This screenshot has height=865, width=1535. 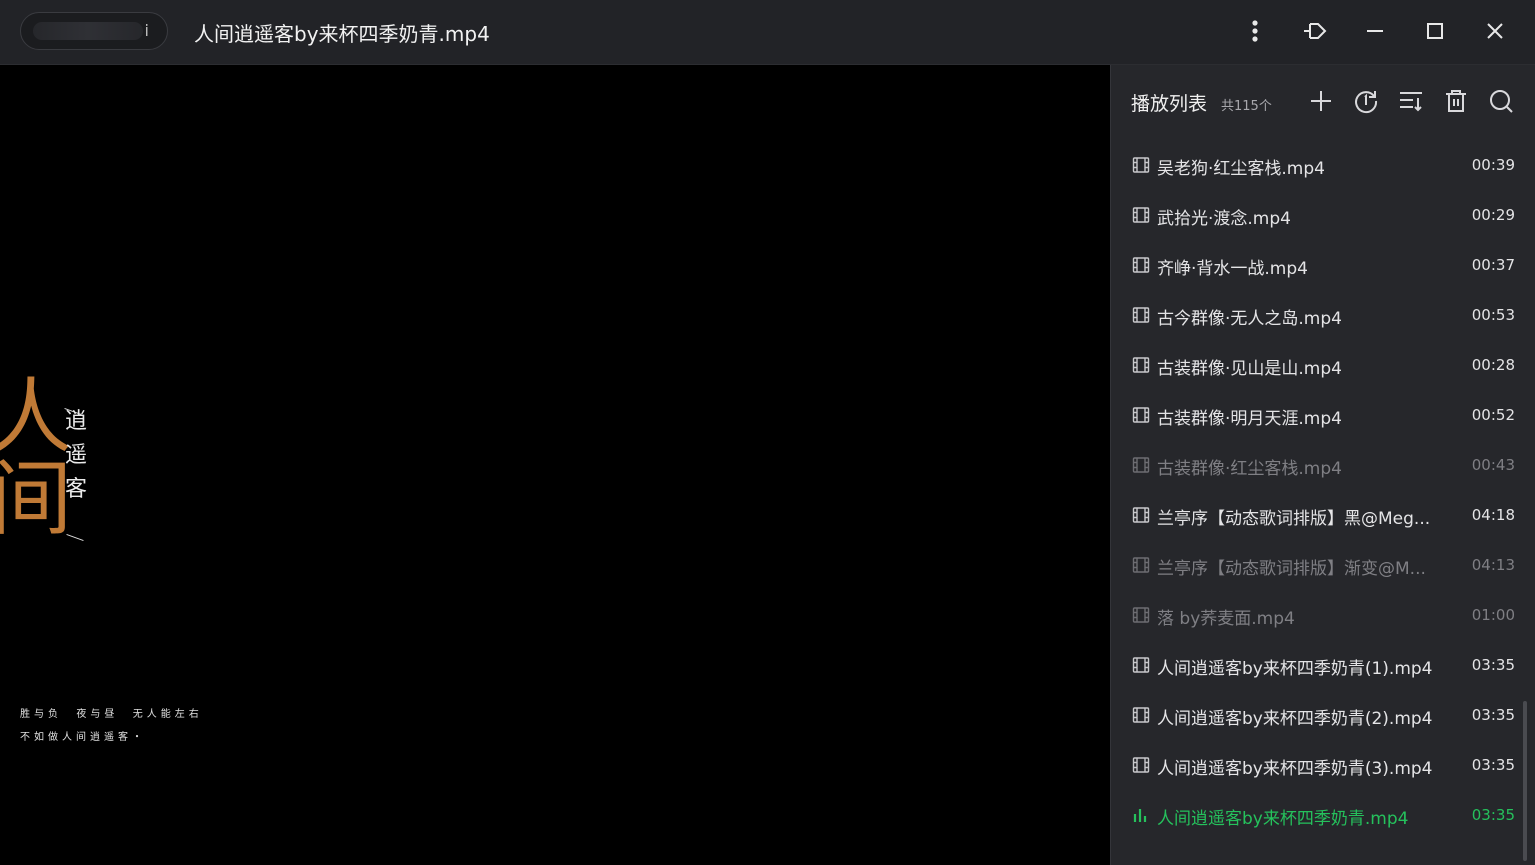 I want to click on playlist-item: 兰亭序【动态歌词排版】黑@Meg... 04:18, so click(x=1317, y=515).